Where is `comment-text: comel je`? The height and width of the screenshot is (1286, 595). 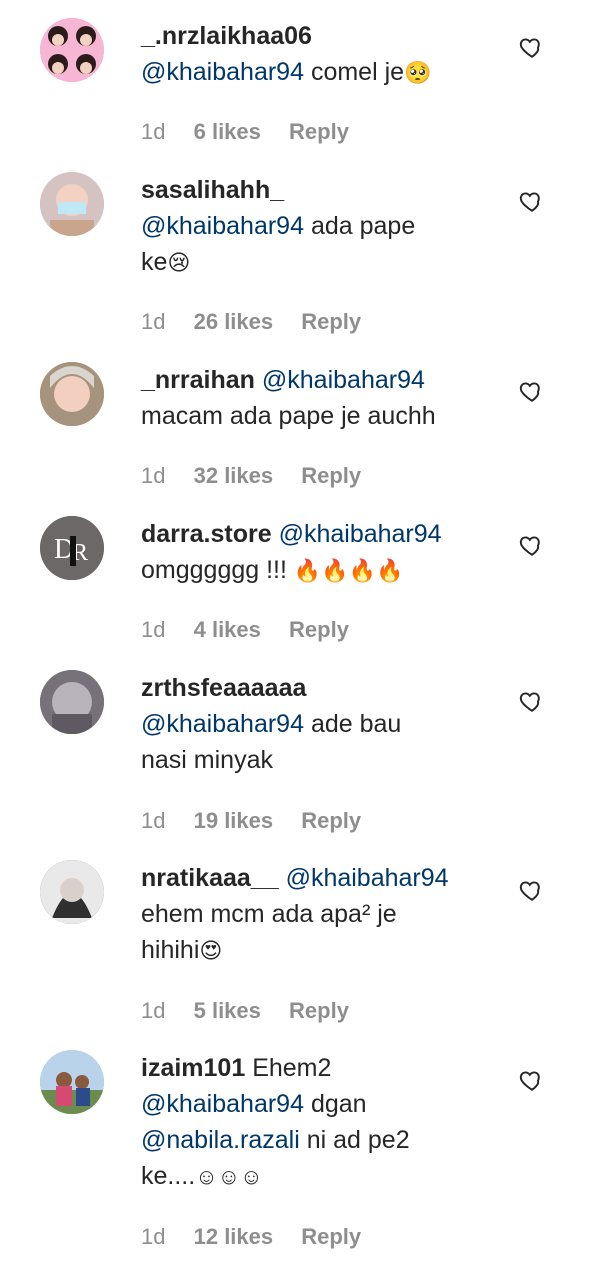
comment-text: comel je is located at coordinates (354, 72).